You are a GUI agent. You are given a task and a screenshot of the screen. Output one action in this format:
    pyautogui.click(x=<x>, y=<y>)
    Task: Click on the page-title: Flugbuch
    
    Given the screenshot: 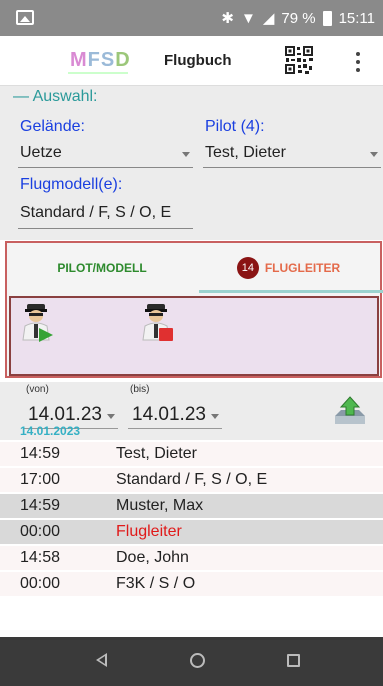 What is the action you would take?
    pyautogui.click(x=198, y=60)
    